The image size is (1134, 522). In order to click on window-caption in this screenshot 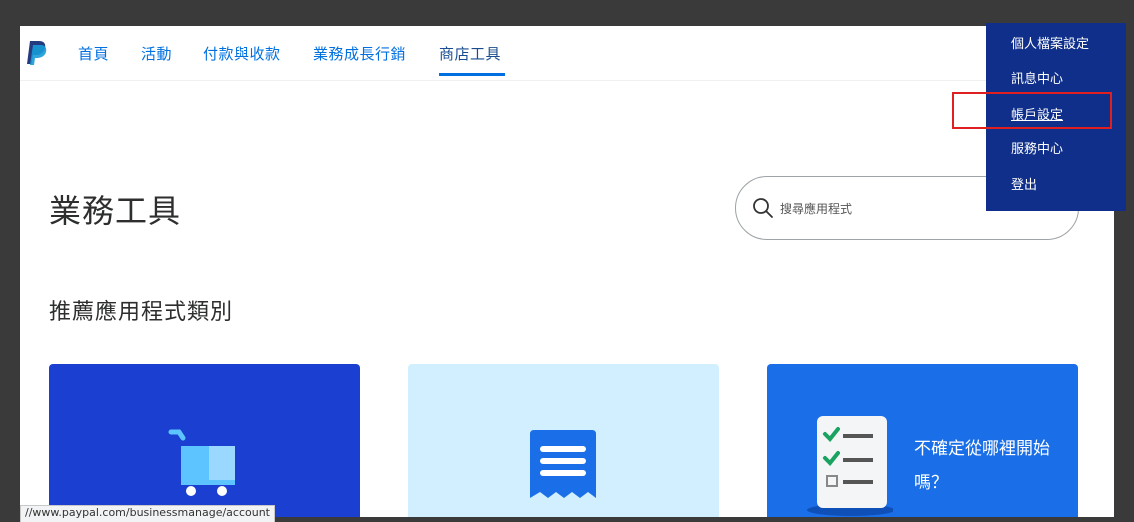, I will do `click(567, 13)`.